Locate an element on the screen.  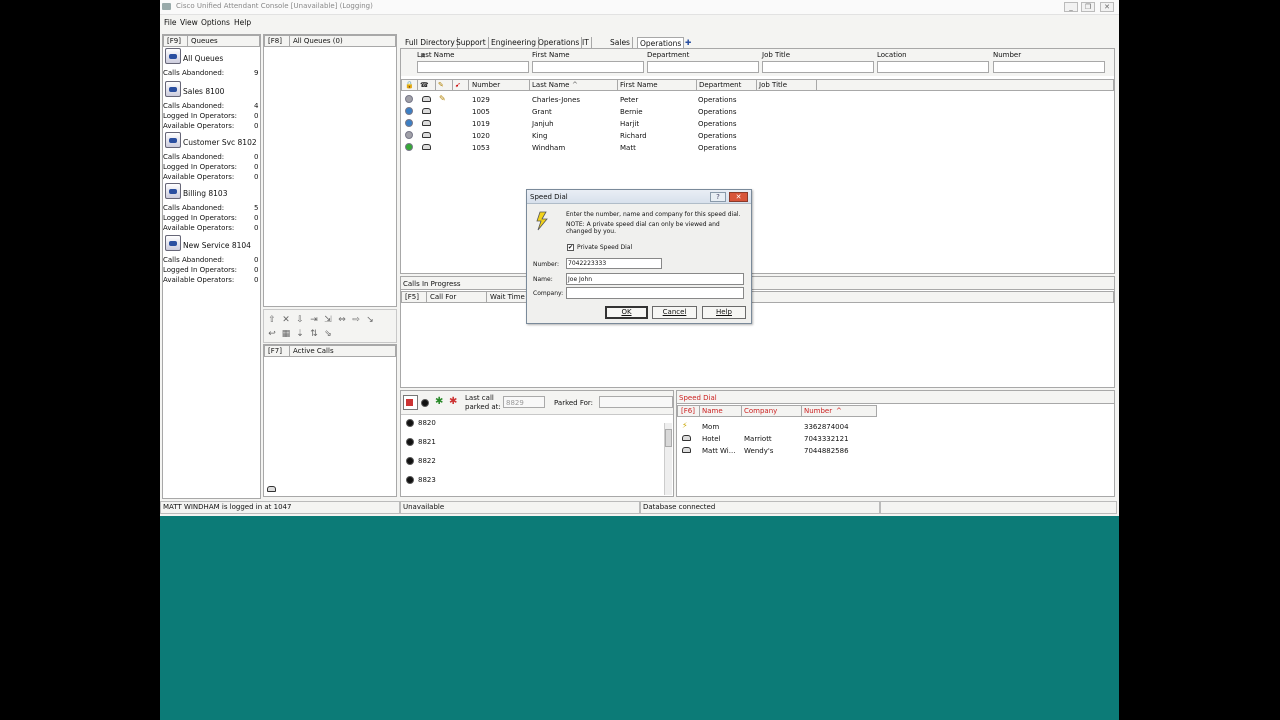
filter-label: Last Name is located at coordinates (436, 55).